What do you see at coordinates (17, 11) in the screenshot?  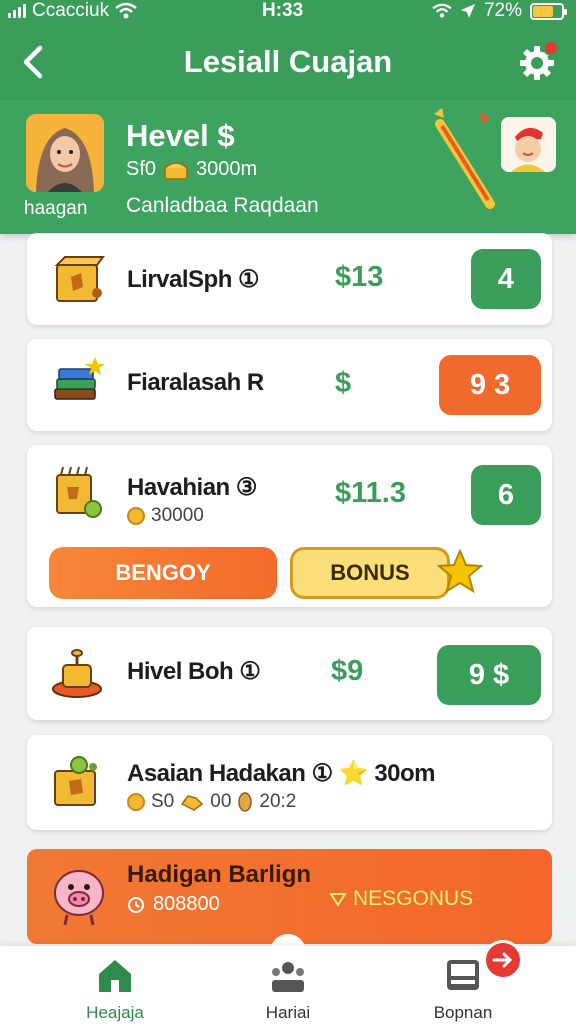 I see `signal-icon` at bounding box center [17, 11].